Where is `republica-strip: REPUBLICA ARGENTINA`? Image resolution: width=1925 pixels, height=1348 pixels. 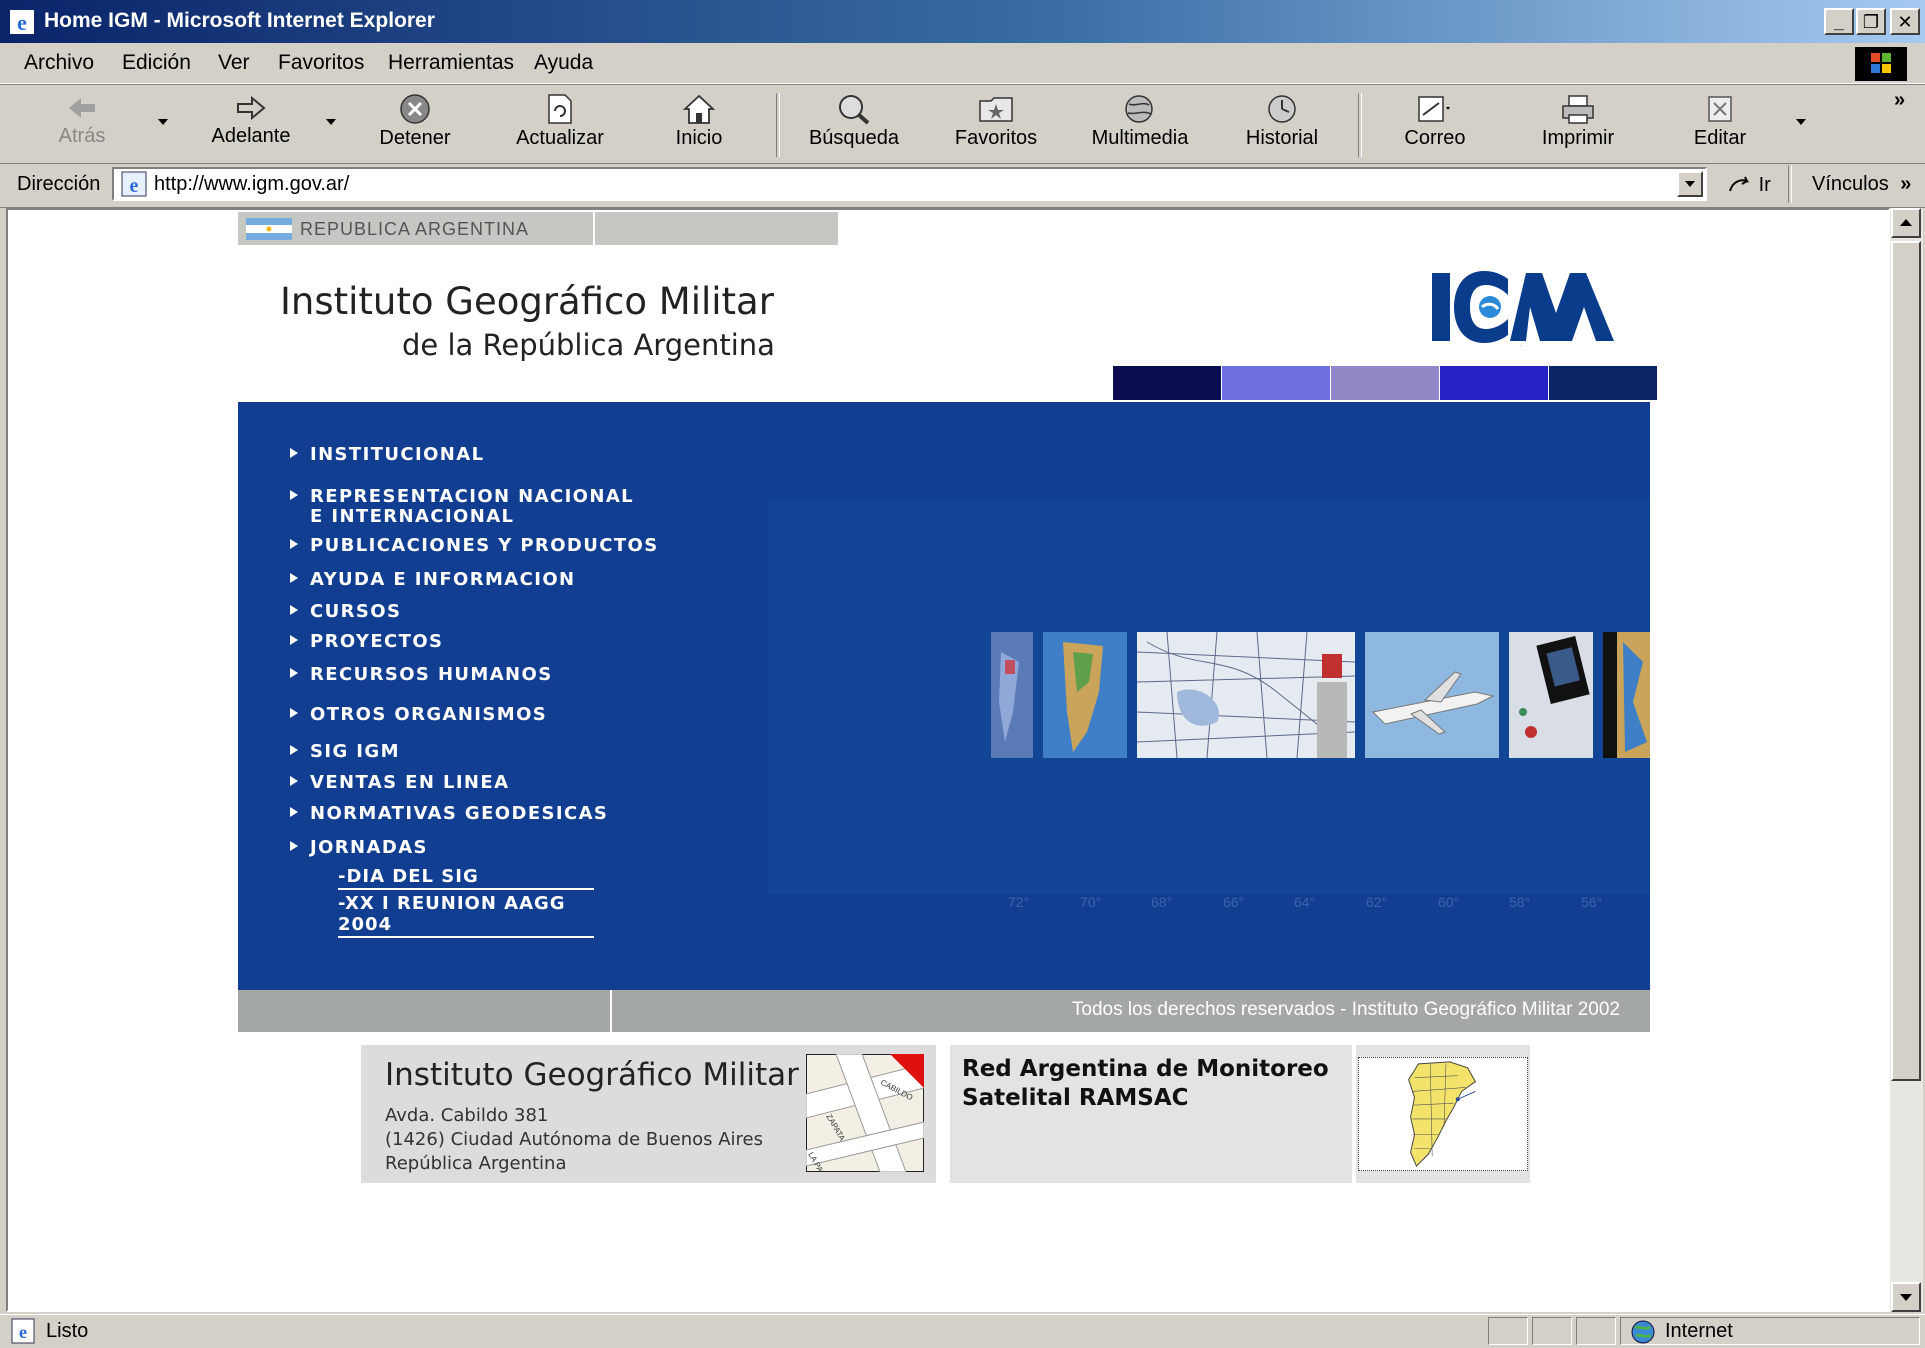 republica-strip: REPUBLICA ARGENTINA is located at coordinates (538, 228).